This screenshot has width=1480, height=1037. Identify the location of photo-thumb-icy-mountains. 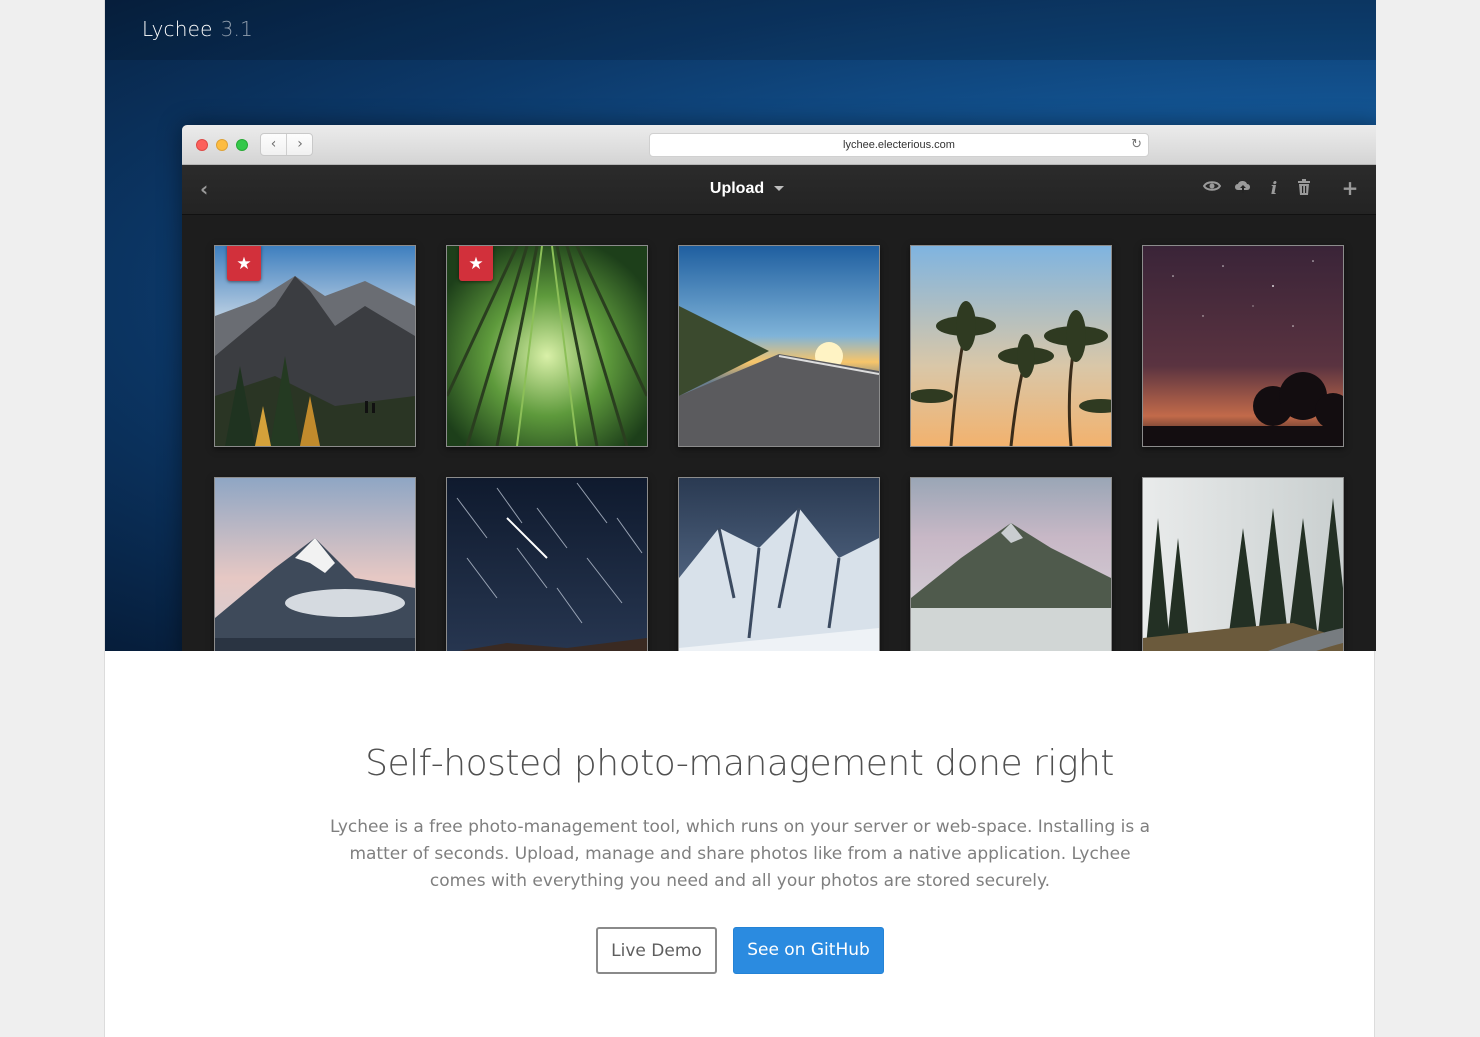
(779, 564).